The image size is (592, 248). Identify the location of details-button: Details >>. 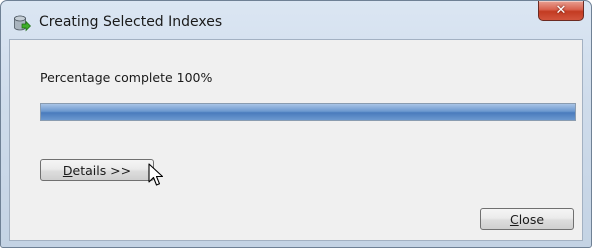
(97, 170).